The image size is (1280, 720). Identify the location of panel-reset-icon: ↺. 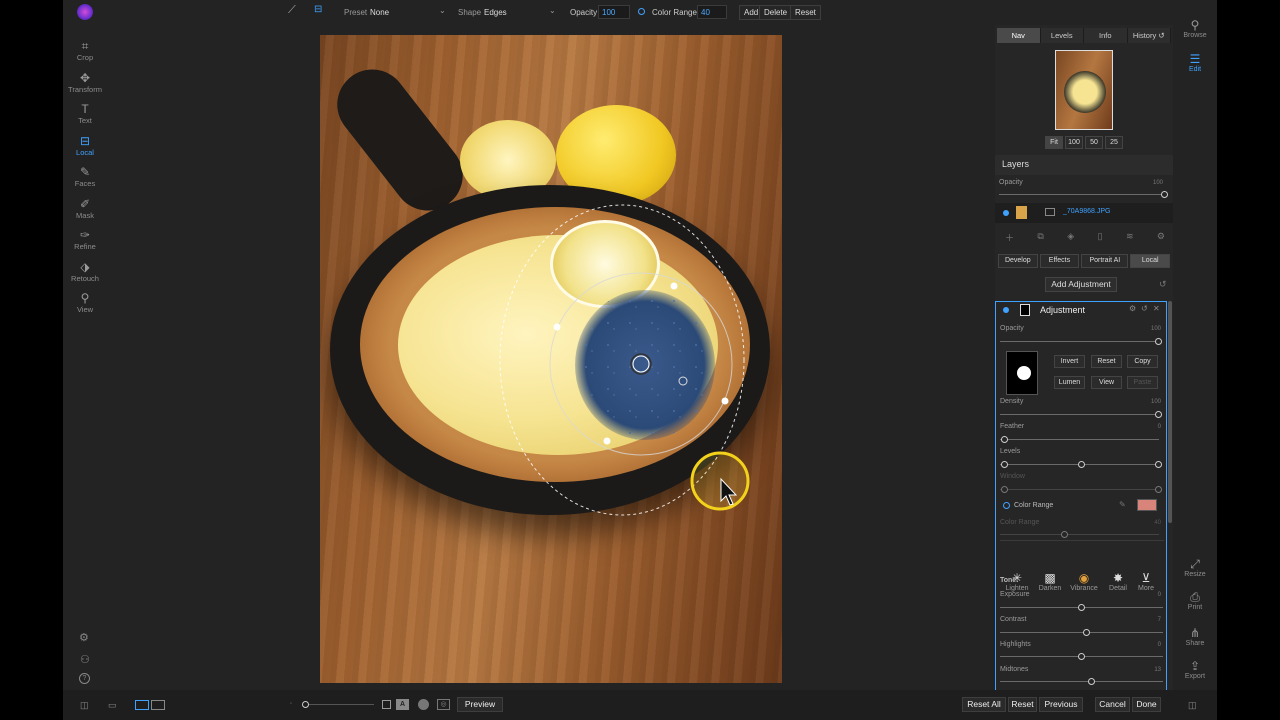
(1163, 284).